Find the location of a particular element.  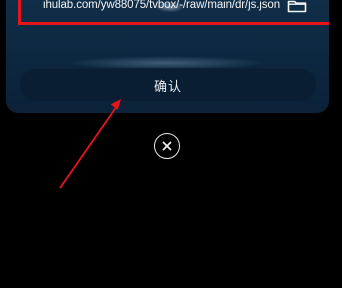

close-icon is located at coordinates (167, 146).